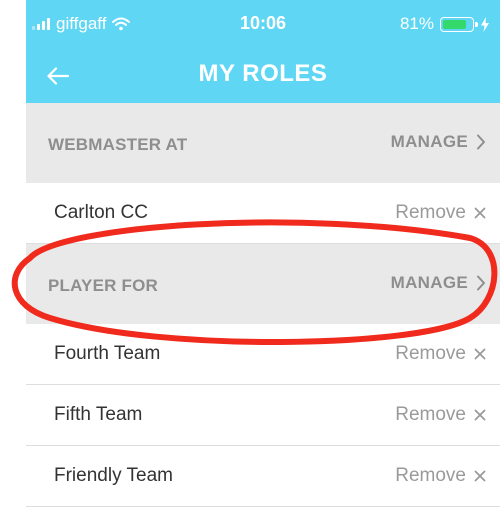 This screenshot has height=509, width=500. I want to click on nav-bar: MY ROLES, so click(263, 75).